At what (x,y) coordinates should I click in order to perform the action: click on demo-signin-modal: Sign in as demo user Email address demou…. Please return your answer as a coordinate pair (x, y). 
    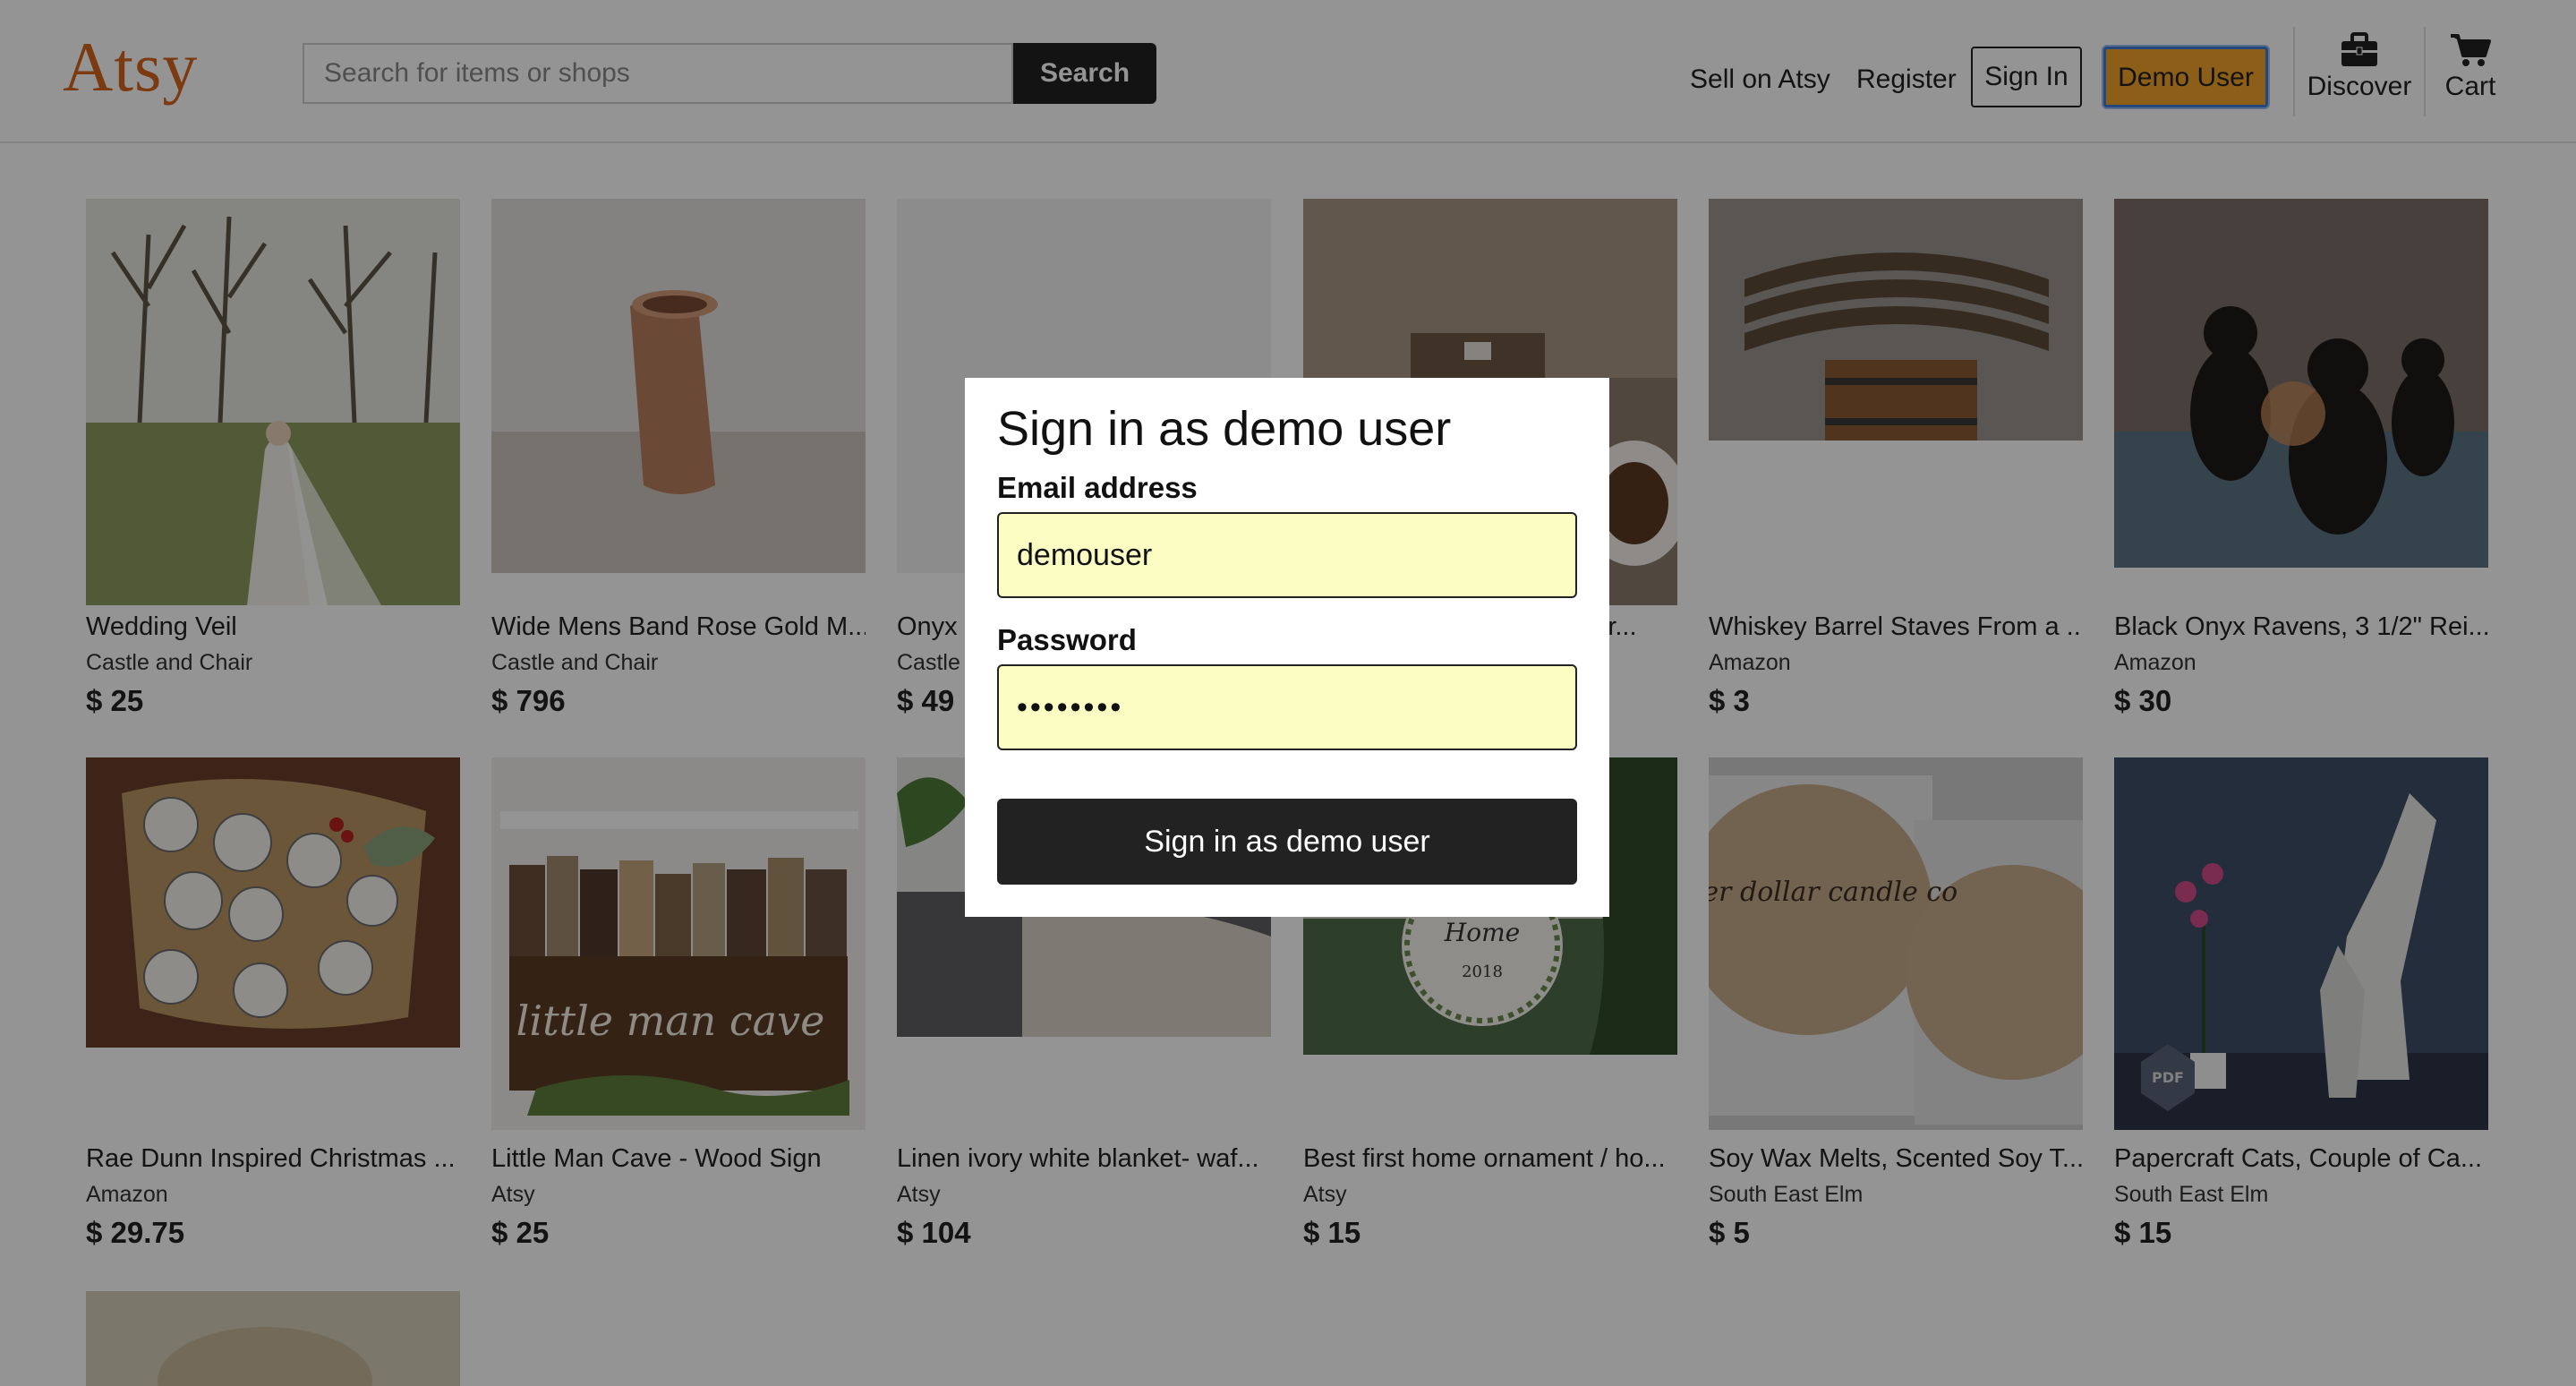
    Looking at the image, I should click on (1287, 647).